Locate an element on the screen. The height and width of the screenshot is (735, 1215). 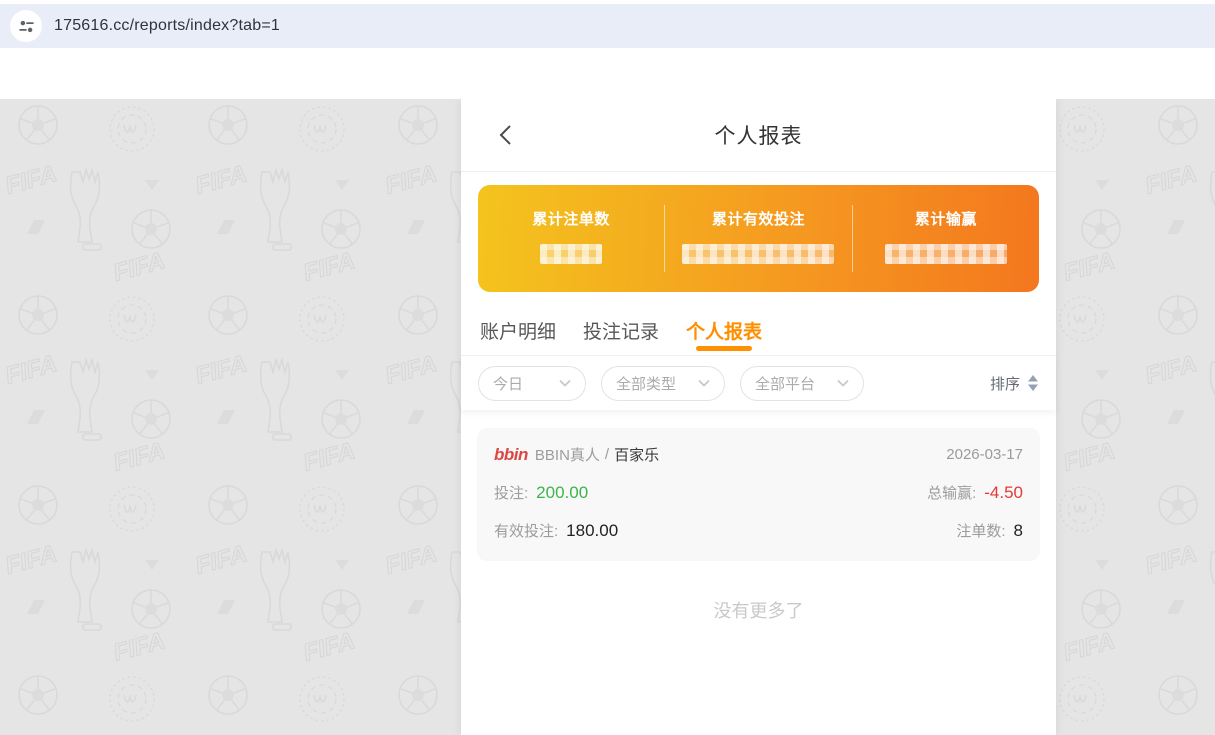
tab-bet-records: 投注记录 is located at coordinates (621, 336).